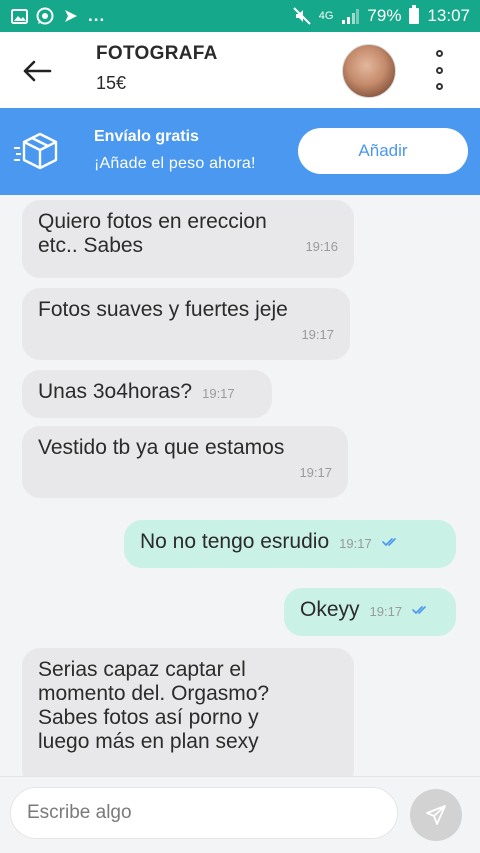 This screenshot has width=480, height=853. Describe the element at coordinates (19, 16) in the screenshot. I see `image-icon` at that location.